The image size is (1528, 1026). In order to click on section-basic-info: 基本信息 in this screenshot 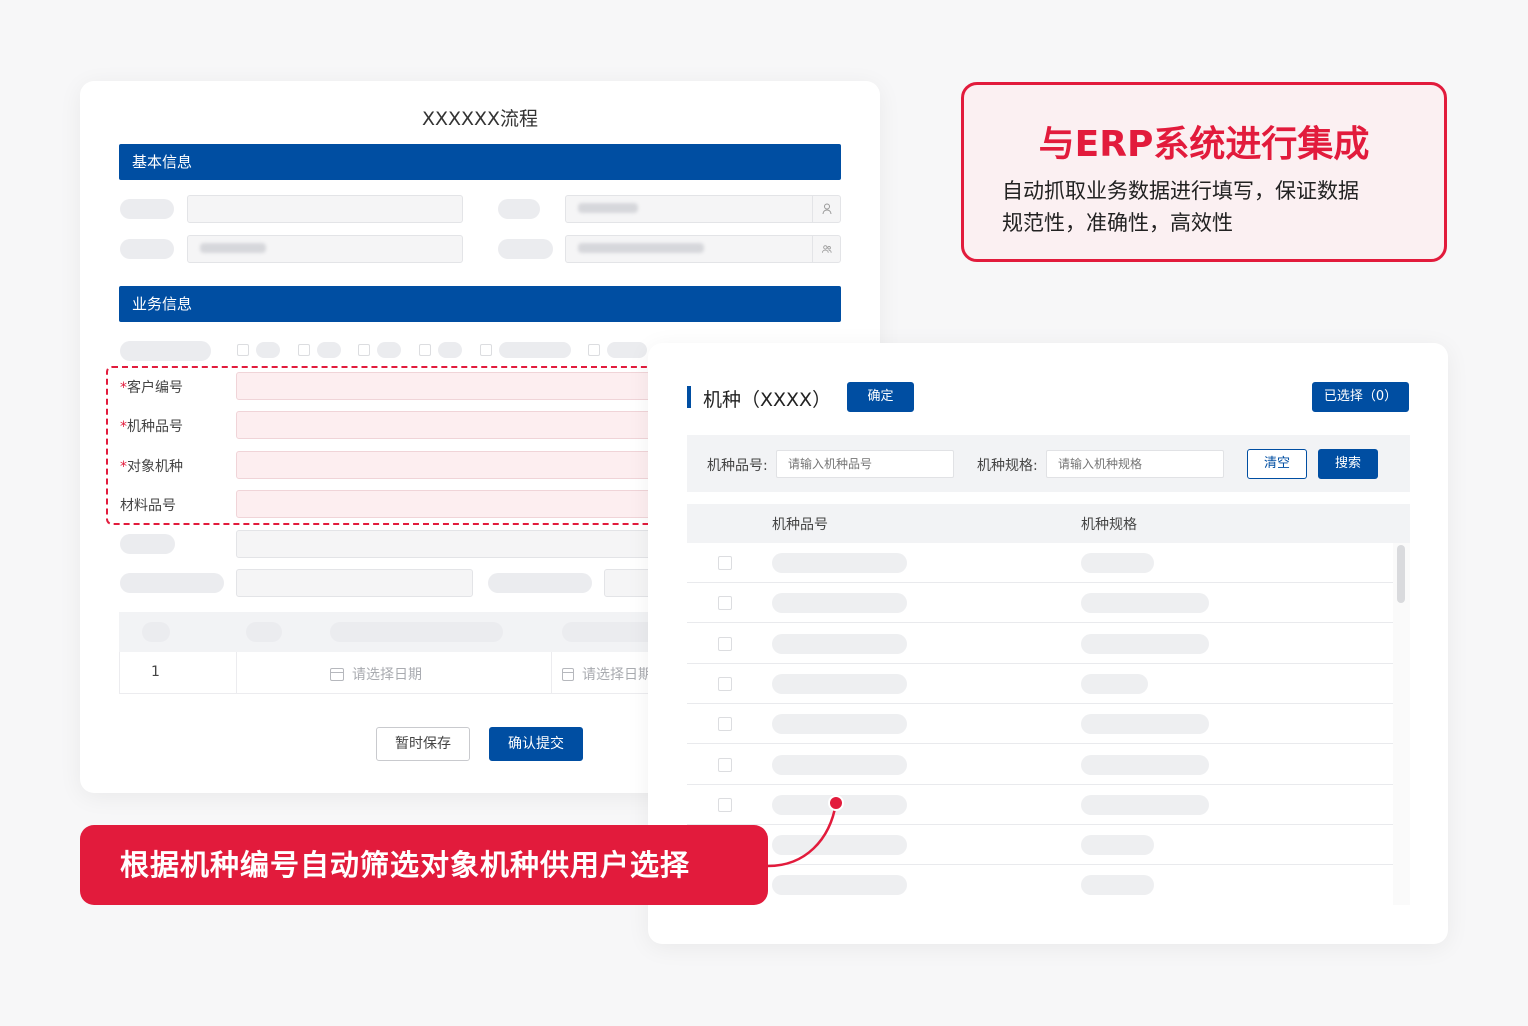, I will do `click(480, 162)`.